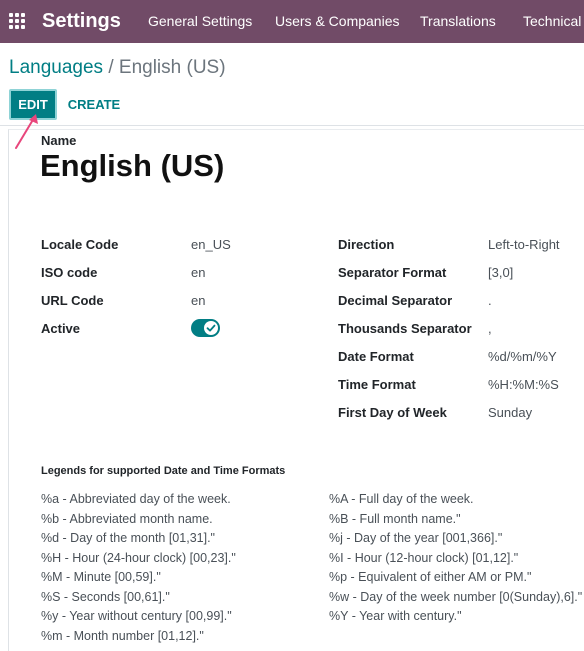  Describe the element at coordinates (392, 272) in the screenshot. I see `separator-format-label: Separator Format` at that location.